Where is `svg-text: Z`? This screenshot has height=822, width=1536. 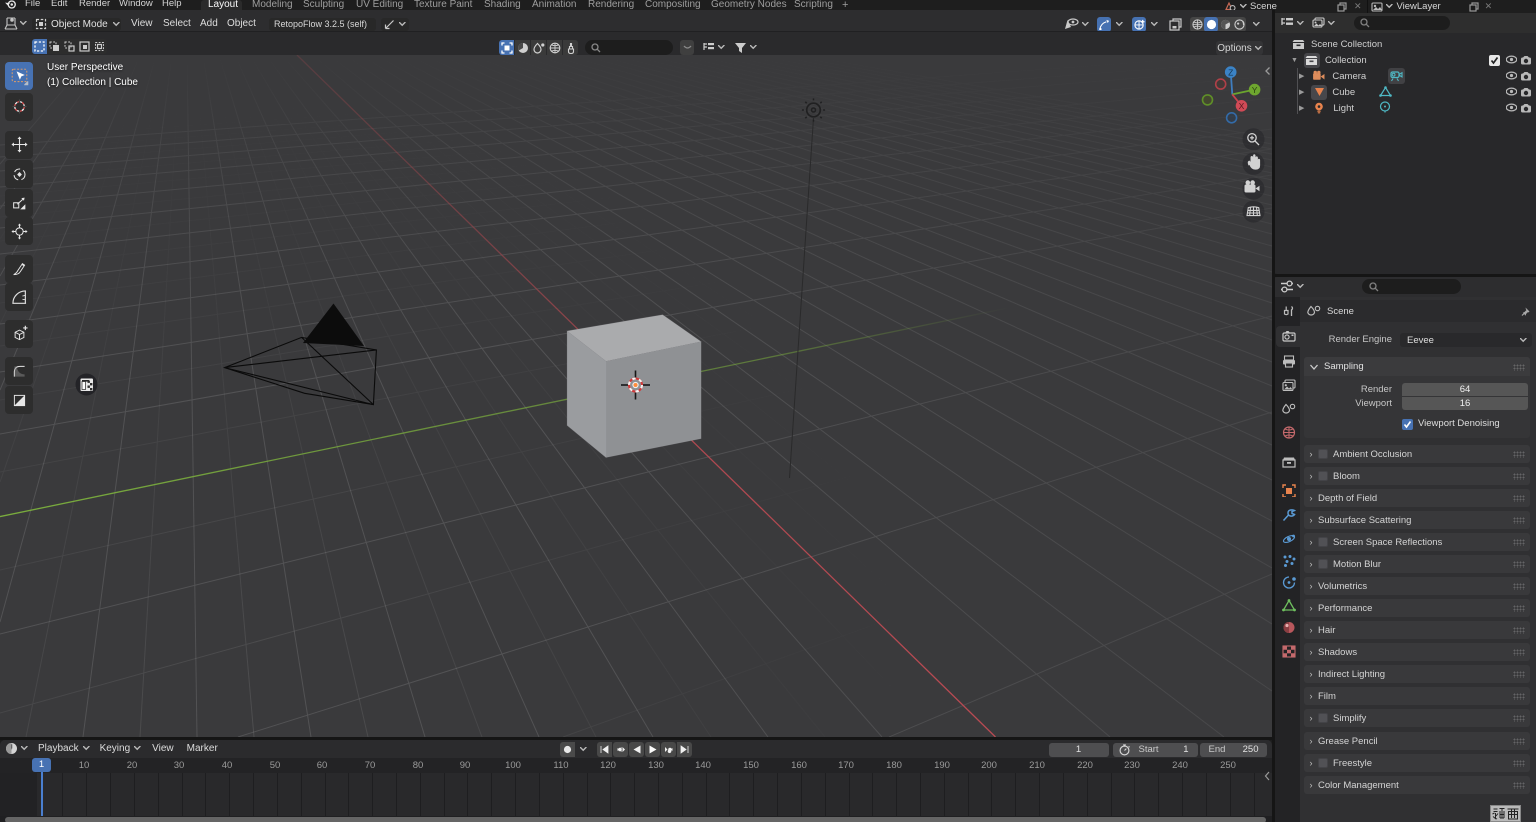 svg-text: Z is located at coordinates (1230, 72).